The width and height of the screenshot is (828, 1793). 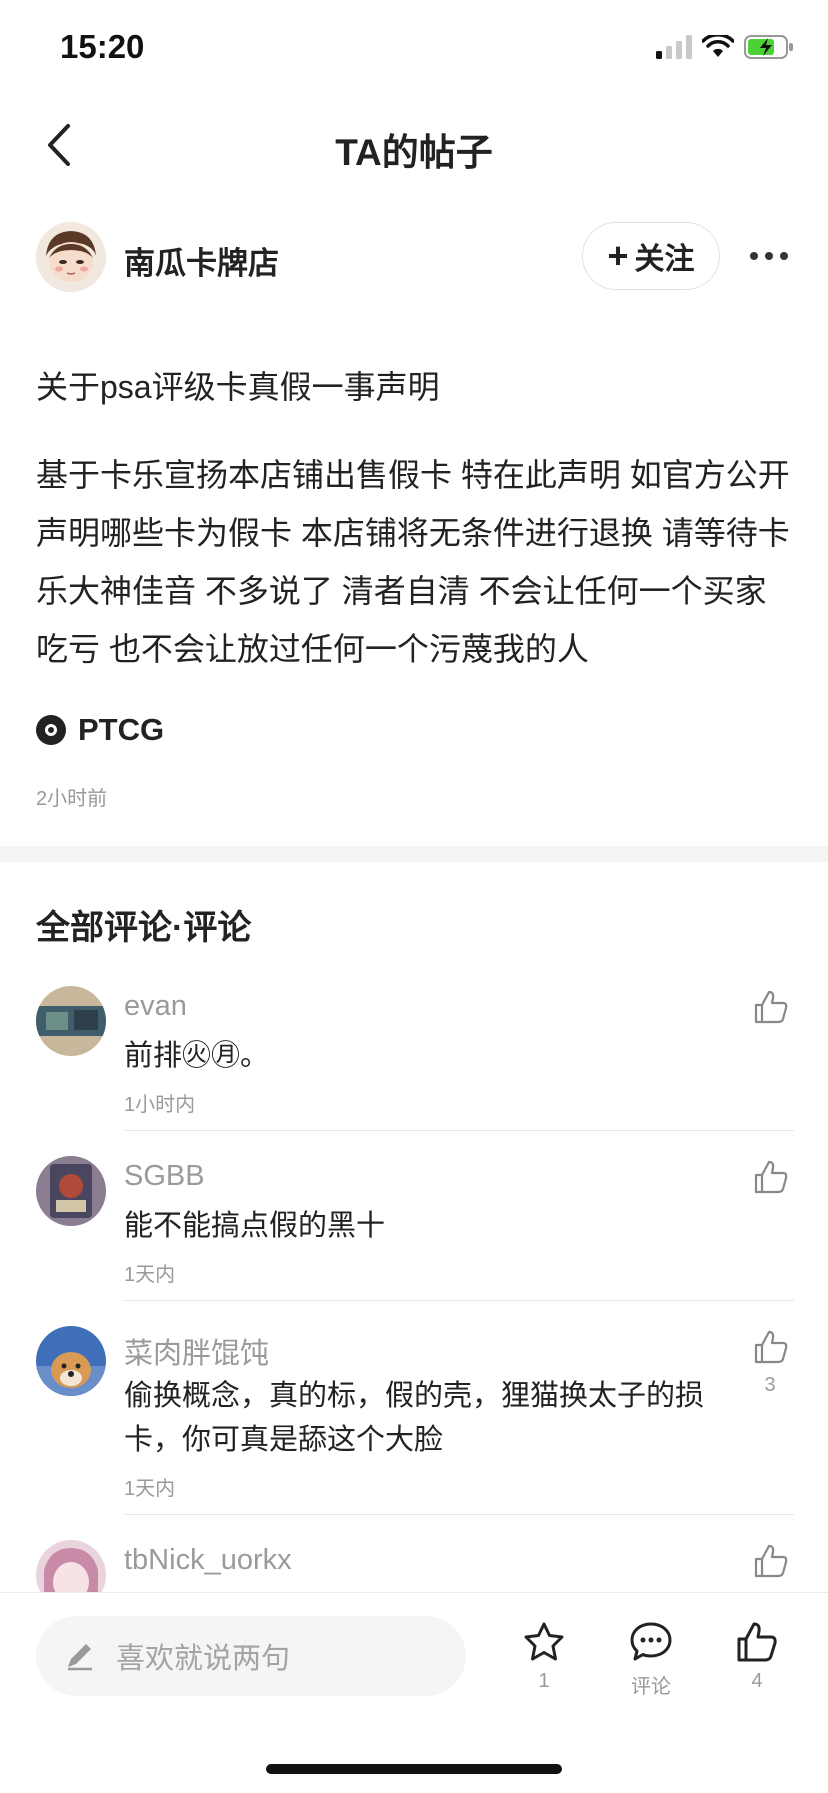 I want to click on input-placeholder: 喜欢就说两句, so click(x=203, y=1659).